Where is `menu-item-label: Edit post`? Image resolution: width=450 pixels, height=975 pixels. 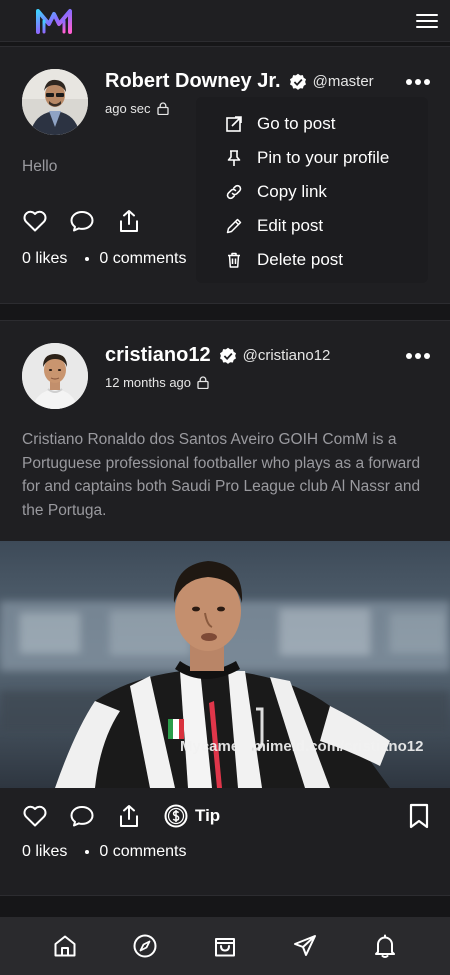
menu-item-label: Edit post is located at coordinates (290, 225).